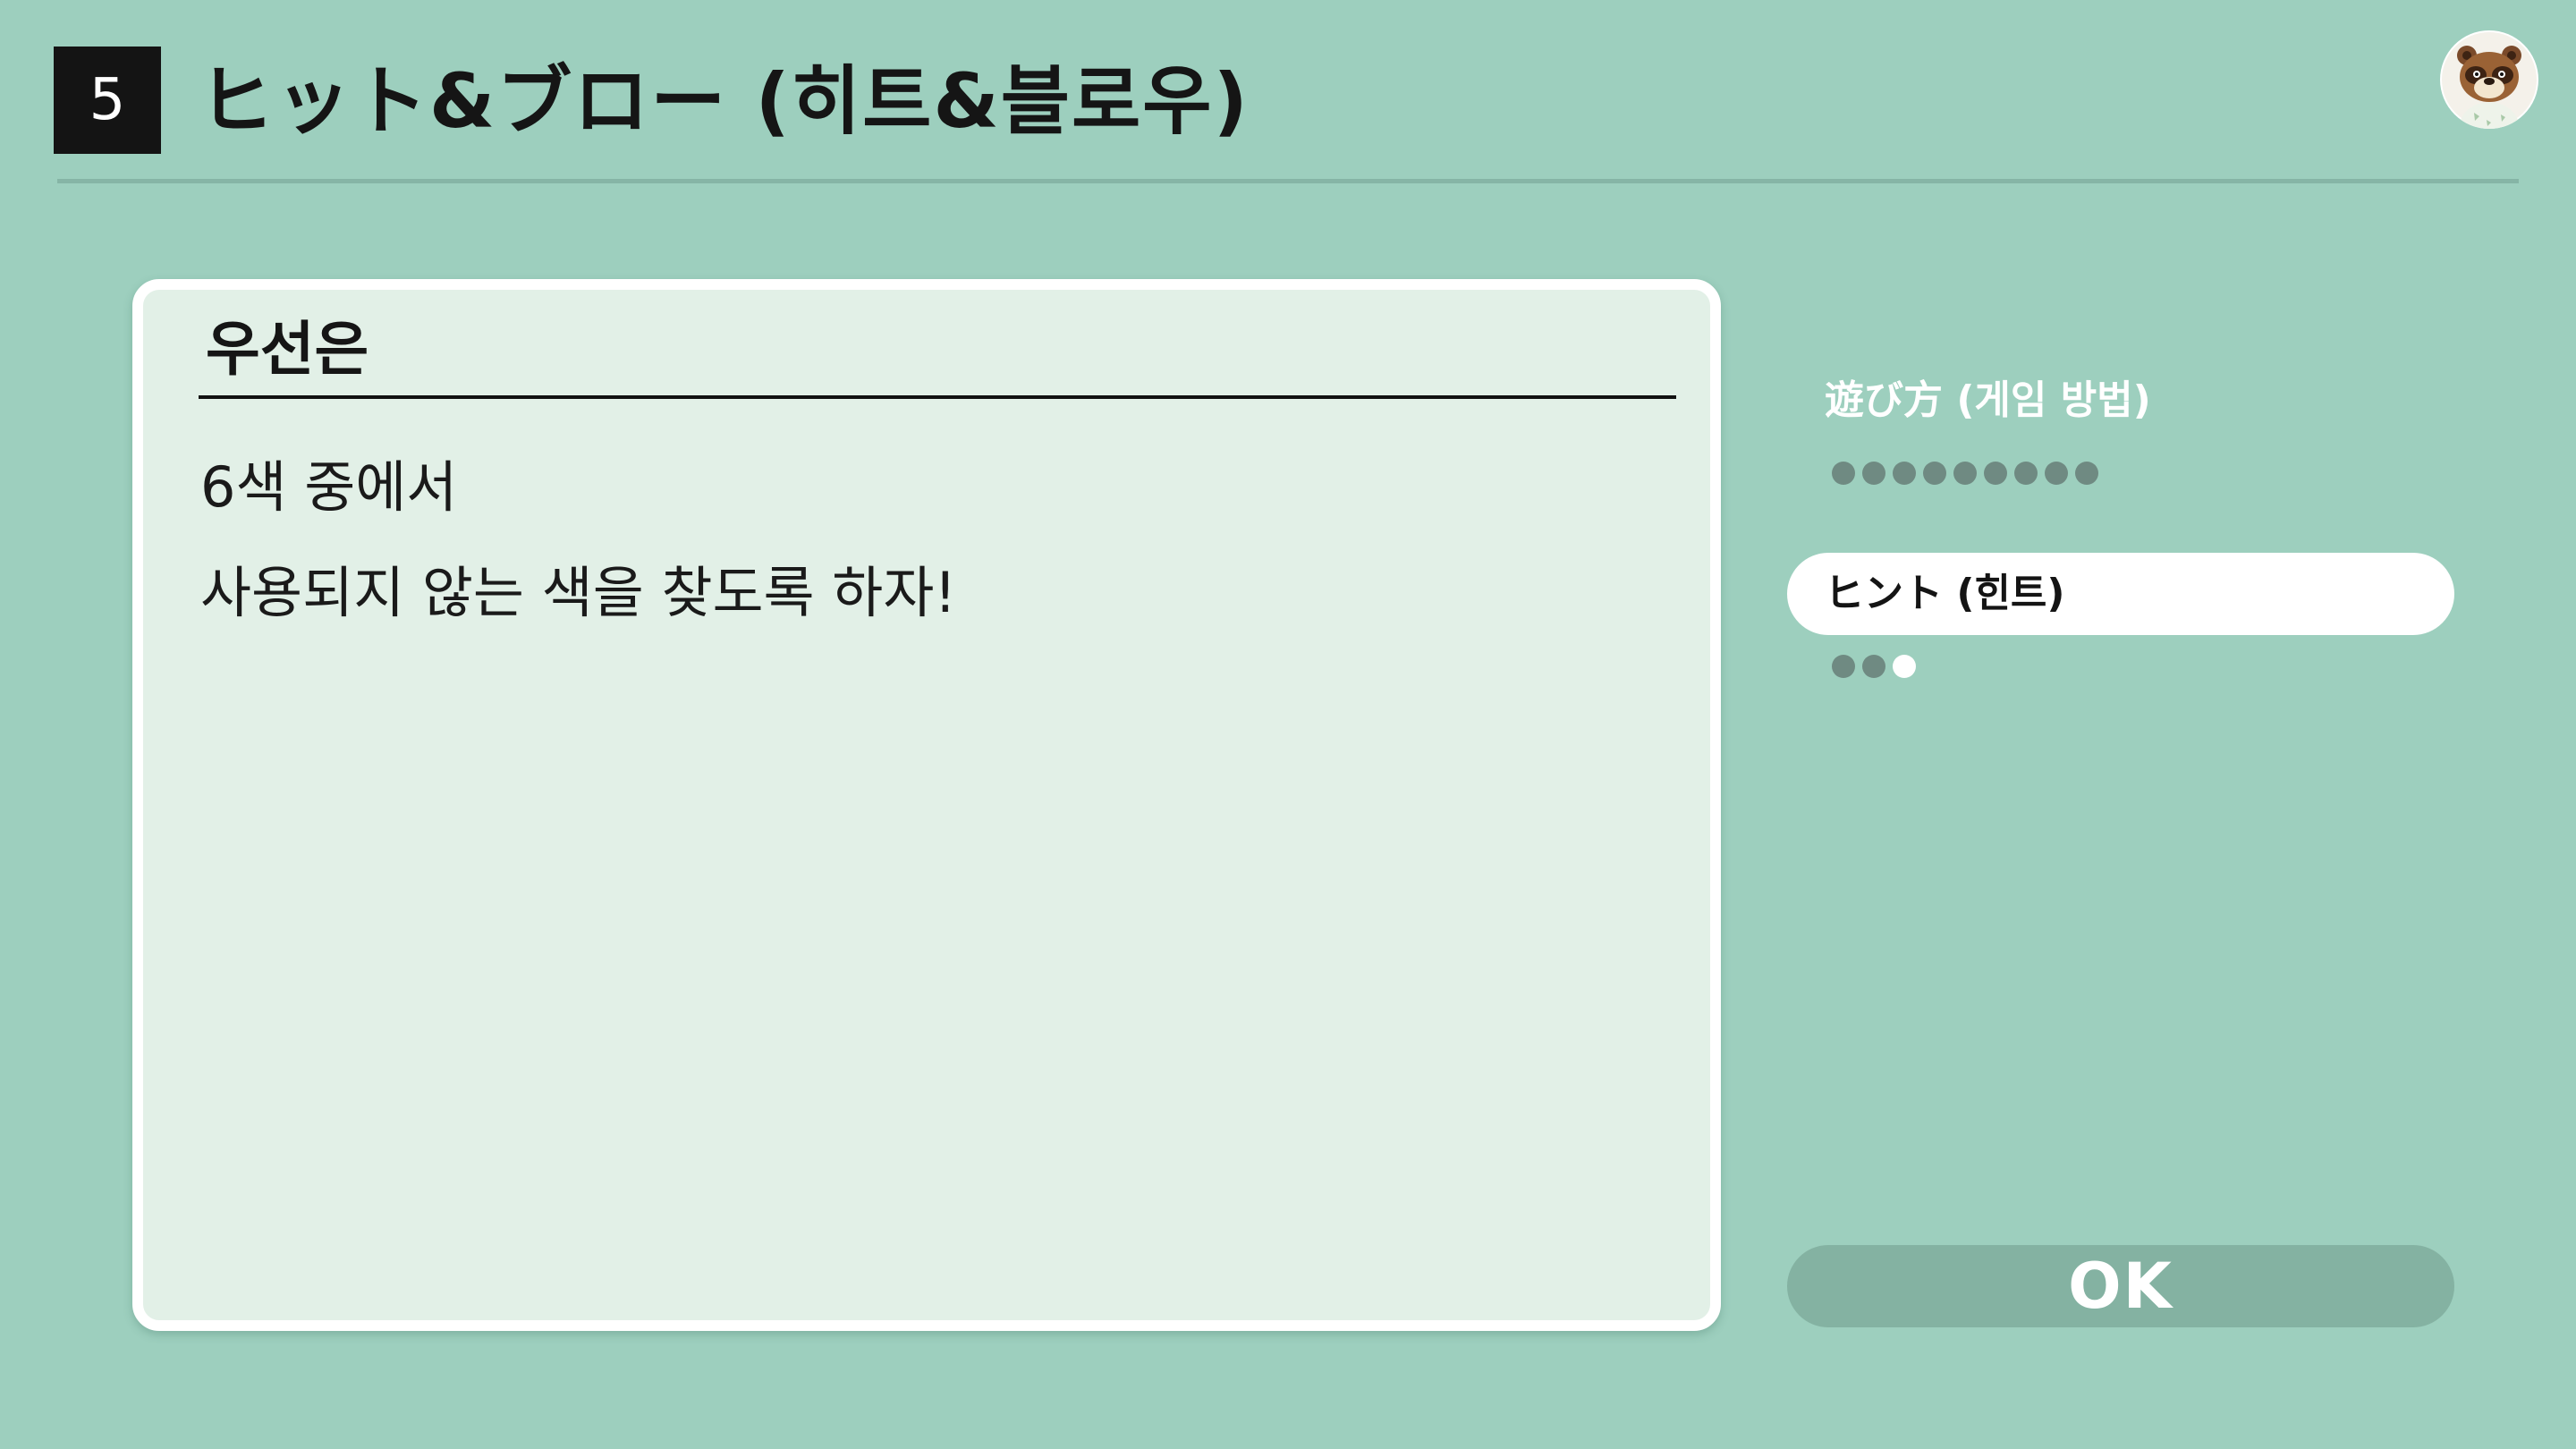  Describe the element at coordinates (1288, 181) in the screenshot. I see `header-divider` at that location.